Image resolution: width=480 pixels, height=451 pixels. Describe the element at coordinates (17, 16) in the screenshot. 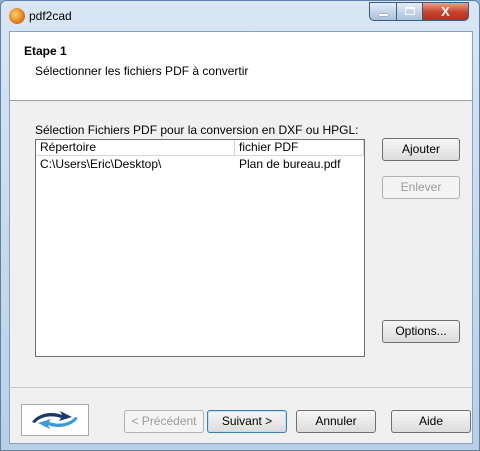

I see `app-icon` at that location.